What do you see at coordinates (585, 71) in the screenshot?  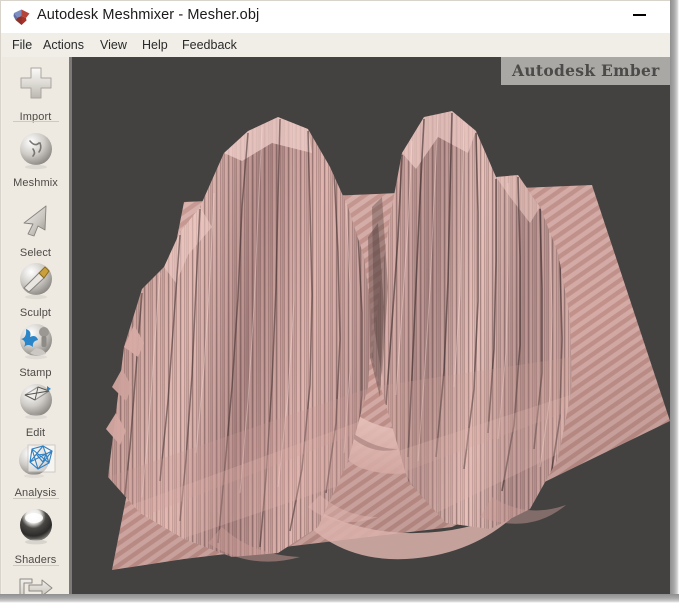 I see `ember-watermark-badge: Autodesk Ember` at bounding box center [585, 71].